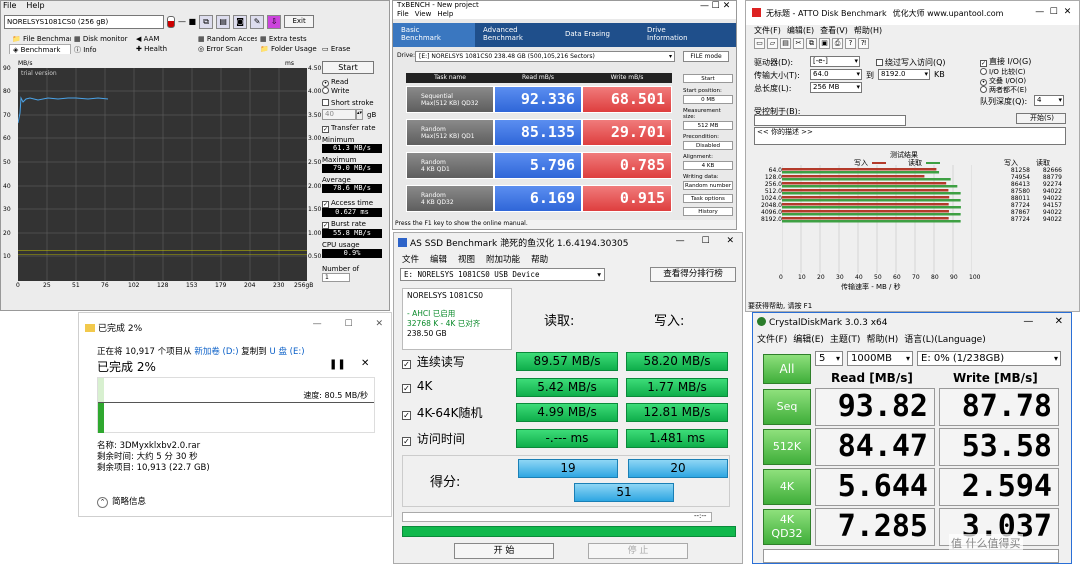 This screenshot has height=564, width=1080. Describe the element at coordinates (352, 103) in the screenshot. I see `short-stroke-checkbox: Short stroke` at that location.